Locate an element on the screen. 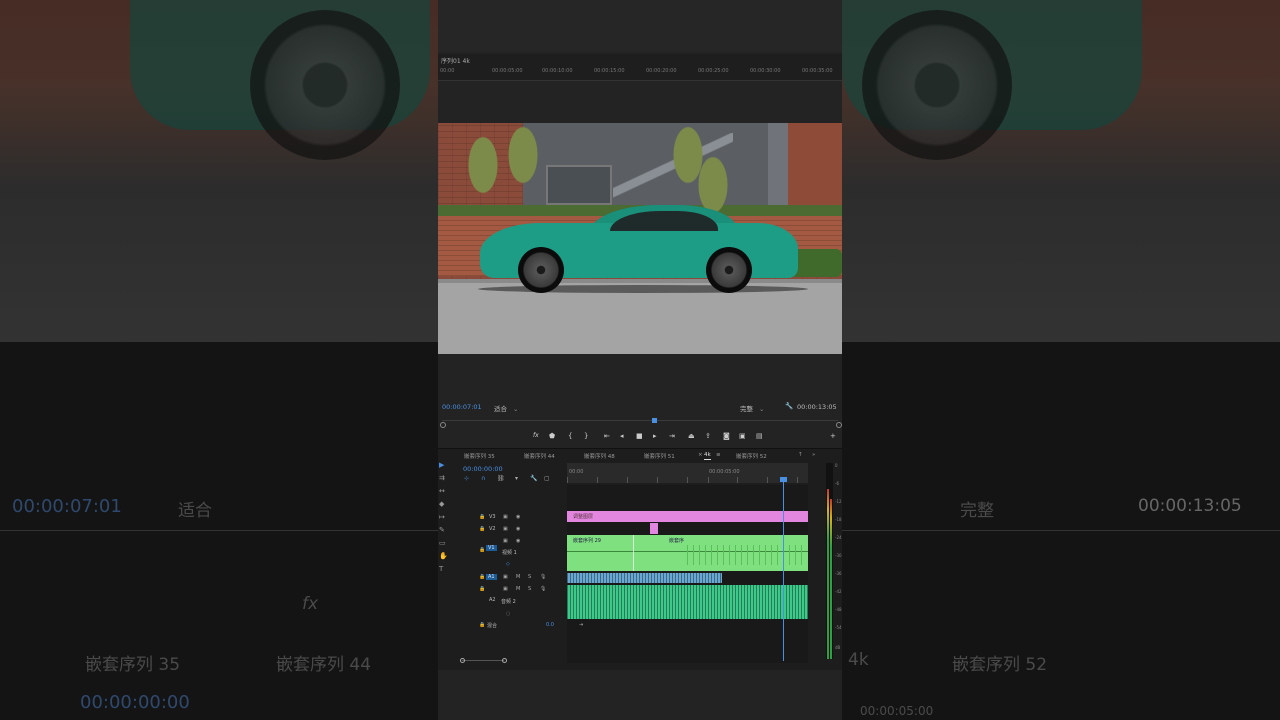 This screenshot has width=1280, height=720. camera-icon: ◙ is located at coordinates (726, 436).